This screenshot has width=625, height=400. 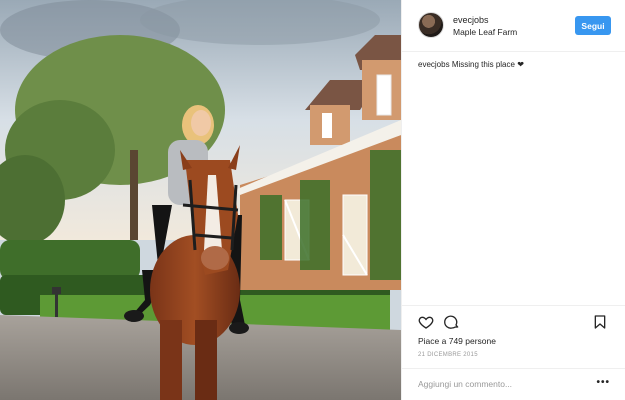 I want to click on post-caption: evecjobs Missing this place ❤, so click(x=471, y=64).